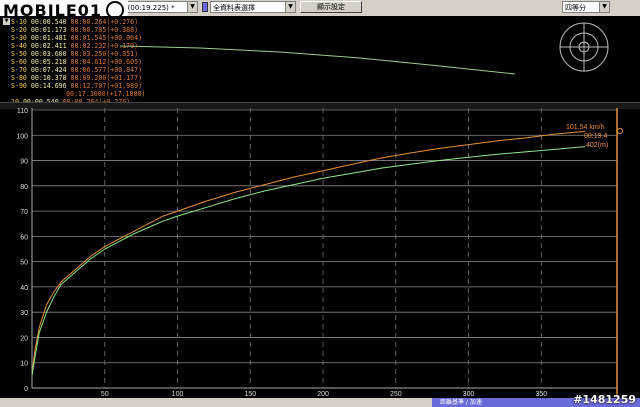  I want to click on cursor-handle, so click(620, 131).